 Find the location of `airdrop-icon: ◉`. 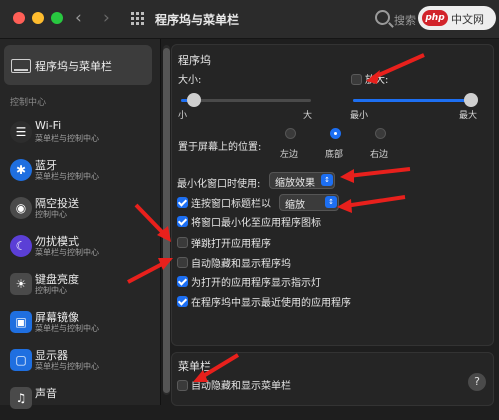

airdrop-icon: ◉ is located at coordinates (21, 208).